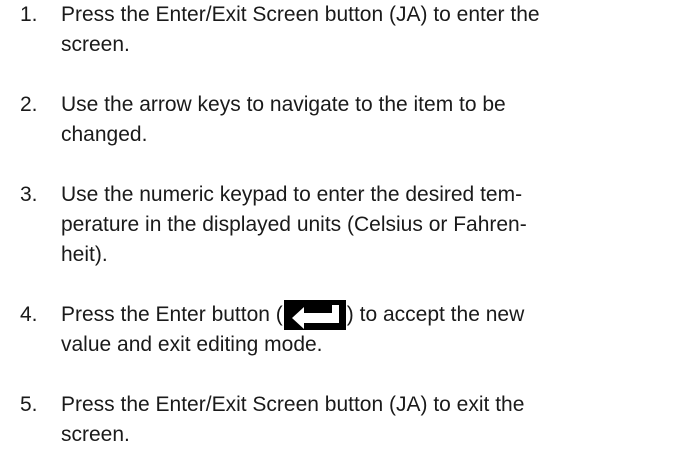 The image size is (679, 472). What do you see at coordinates (95, 434) in the screenshot?
I see `step-5-line-2: screen.` at bounding box center [95, 434].